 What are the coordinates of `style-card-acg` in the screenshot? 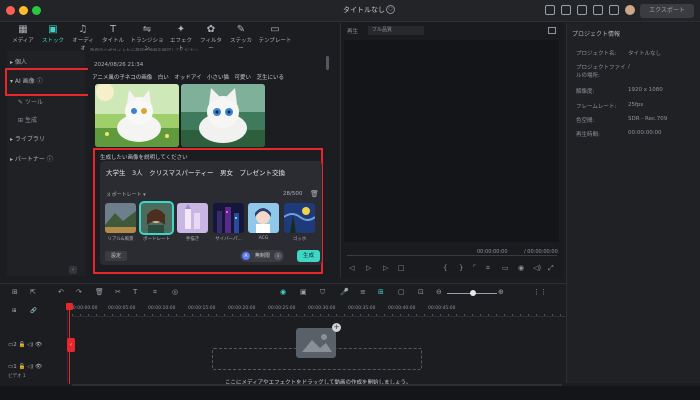 It's located at (263, 218).